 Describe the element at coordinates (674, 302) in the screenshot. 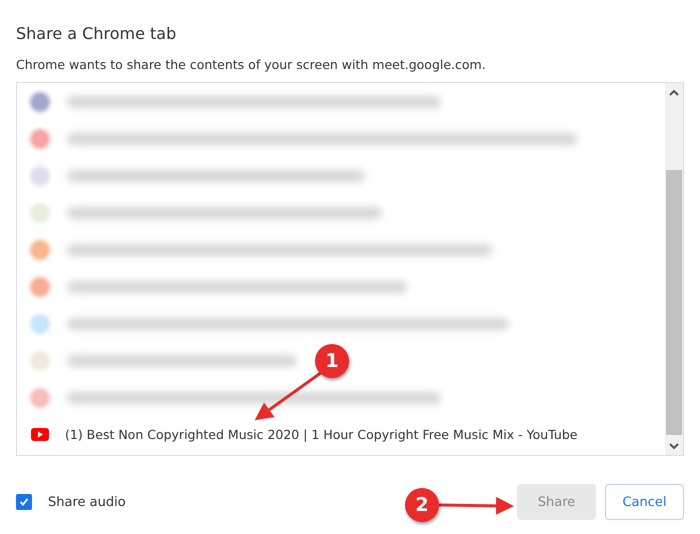

I see `scroll-thumb` at that location.